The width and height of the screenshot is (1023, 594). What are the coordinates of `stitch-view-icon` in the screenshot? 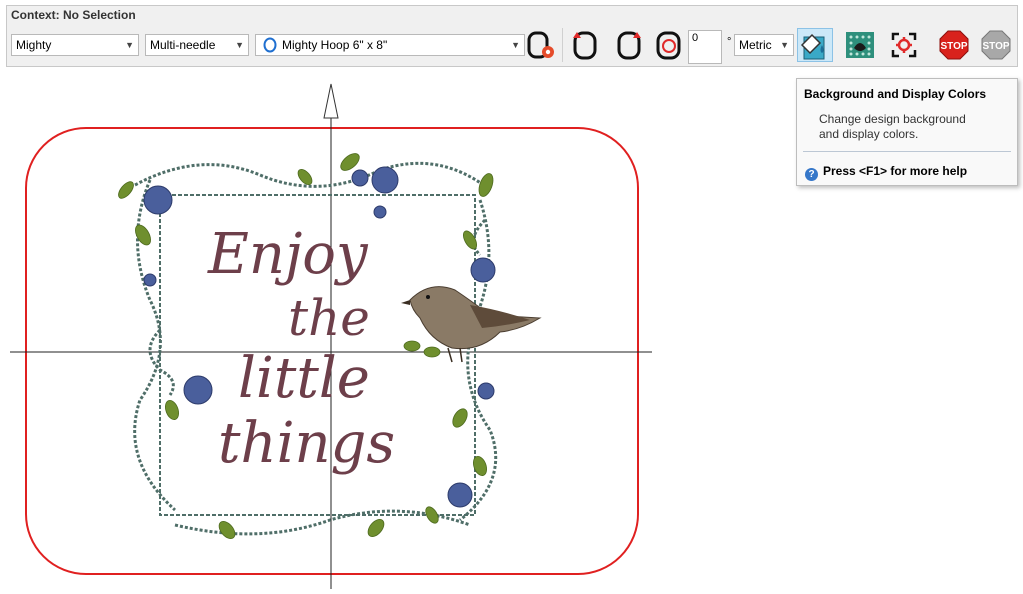 It's located at (860, 45).